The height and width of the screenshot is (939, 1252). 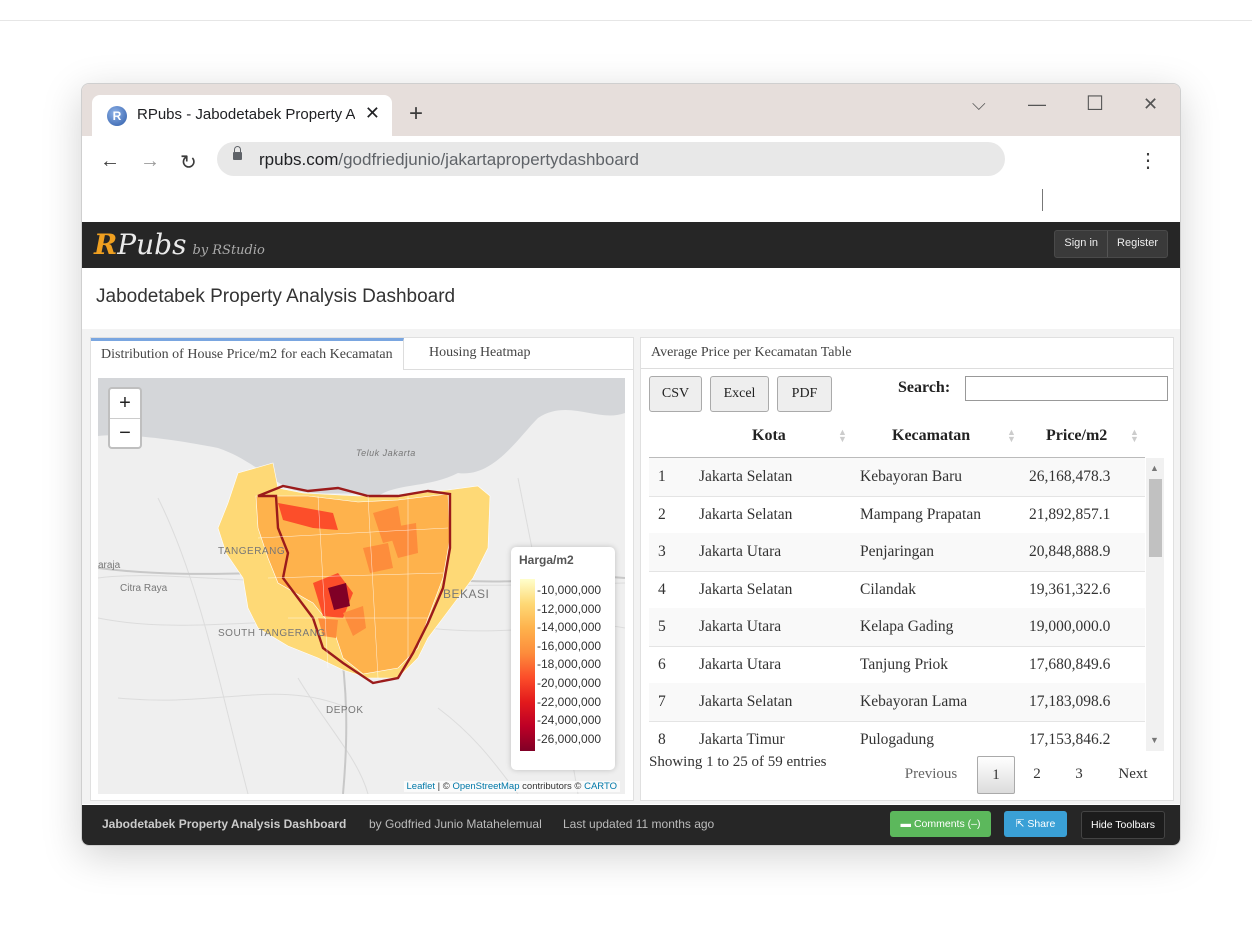 What do you see at coordinates (1070, 701) in the screenshot?
I see `cell-price: 17,183,098.6` at bounding box center [1070, 701].